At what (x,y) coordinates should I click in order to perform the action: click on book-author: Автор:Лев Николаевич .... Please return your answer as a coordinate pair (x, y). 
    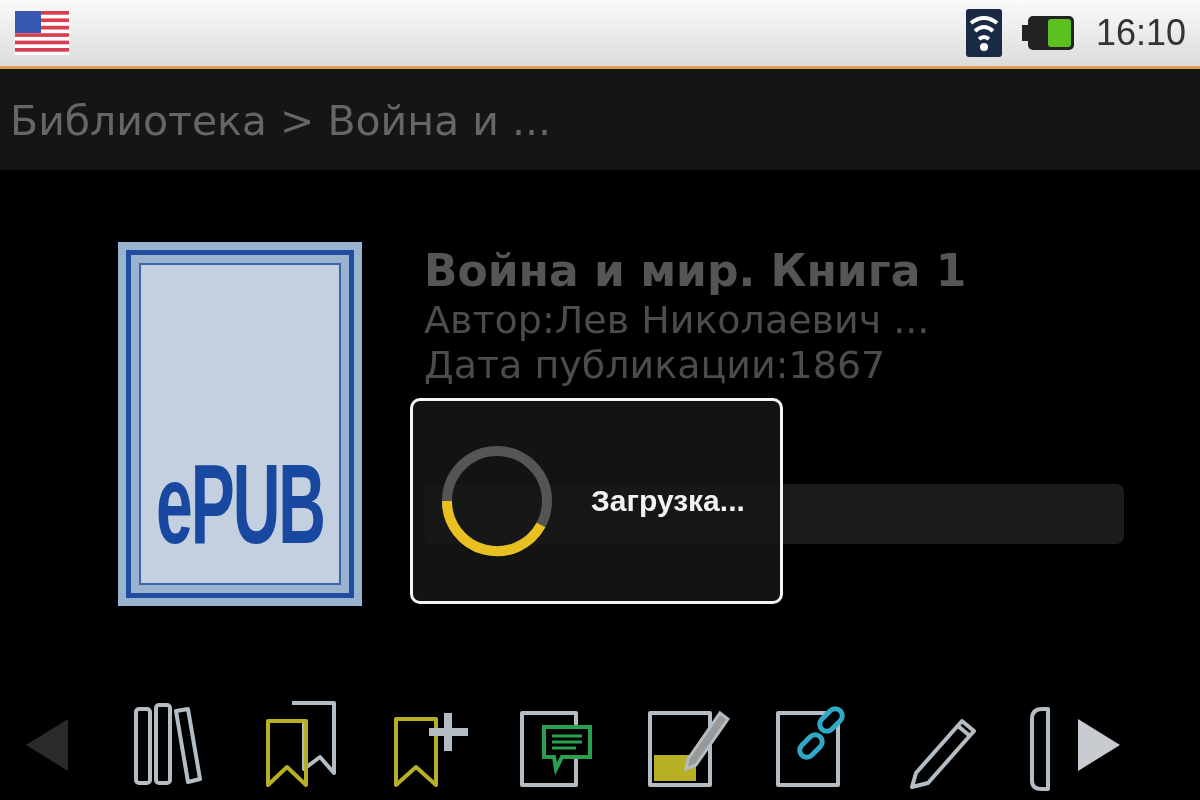
    Looking at the image, I should click on (677, 320).